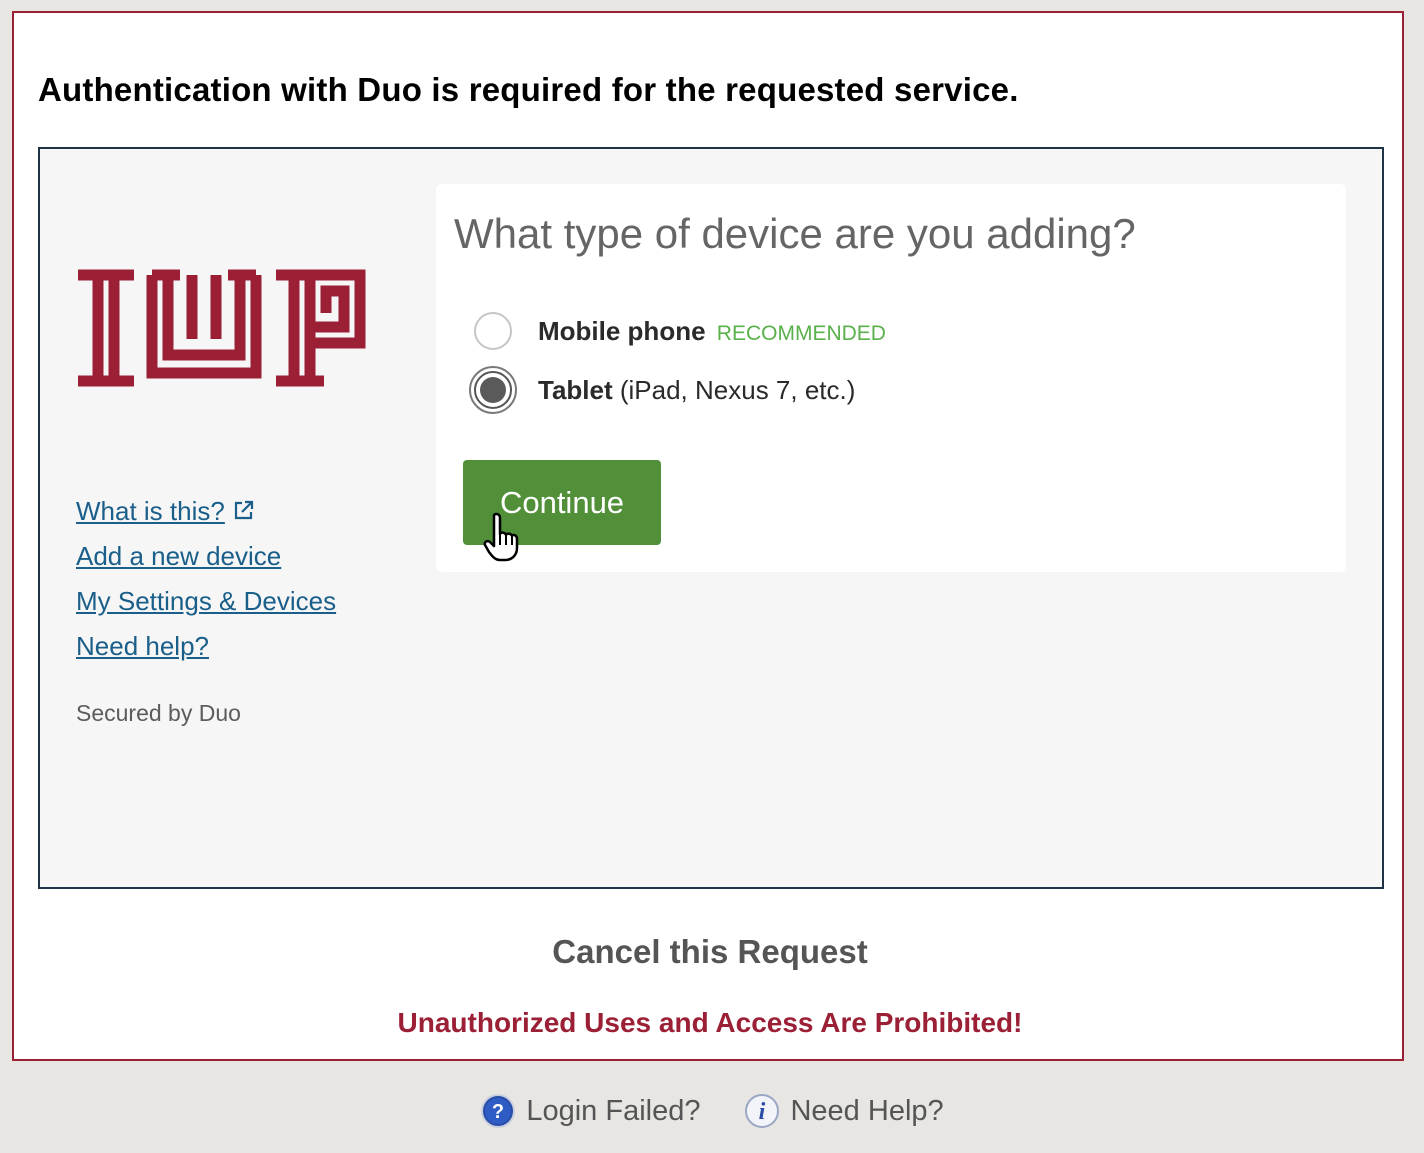  Describe the element at coordinates (575, 389) in the screenshot. I see `tablet-label: Tablet` at that location.